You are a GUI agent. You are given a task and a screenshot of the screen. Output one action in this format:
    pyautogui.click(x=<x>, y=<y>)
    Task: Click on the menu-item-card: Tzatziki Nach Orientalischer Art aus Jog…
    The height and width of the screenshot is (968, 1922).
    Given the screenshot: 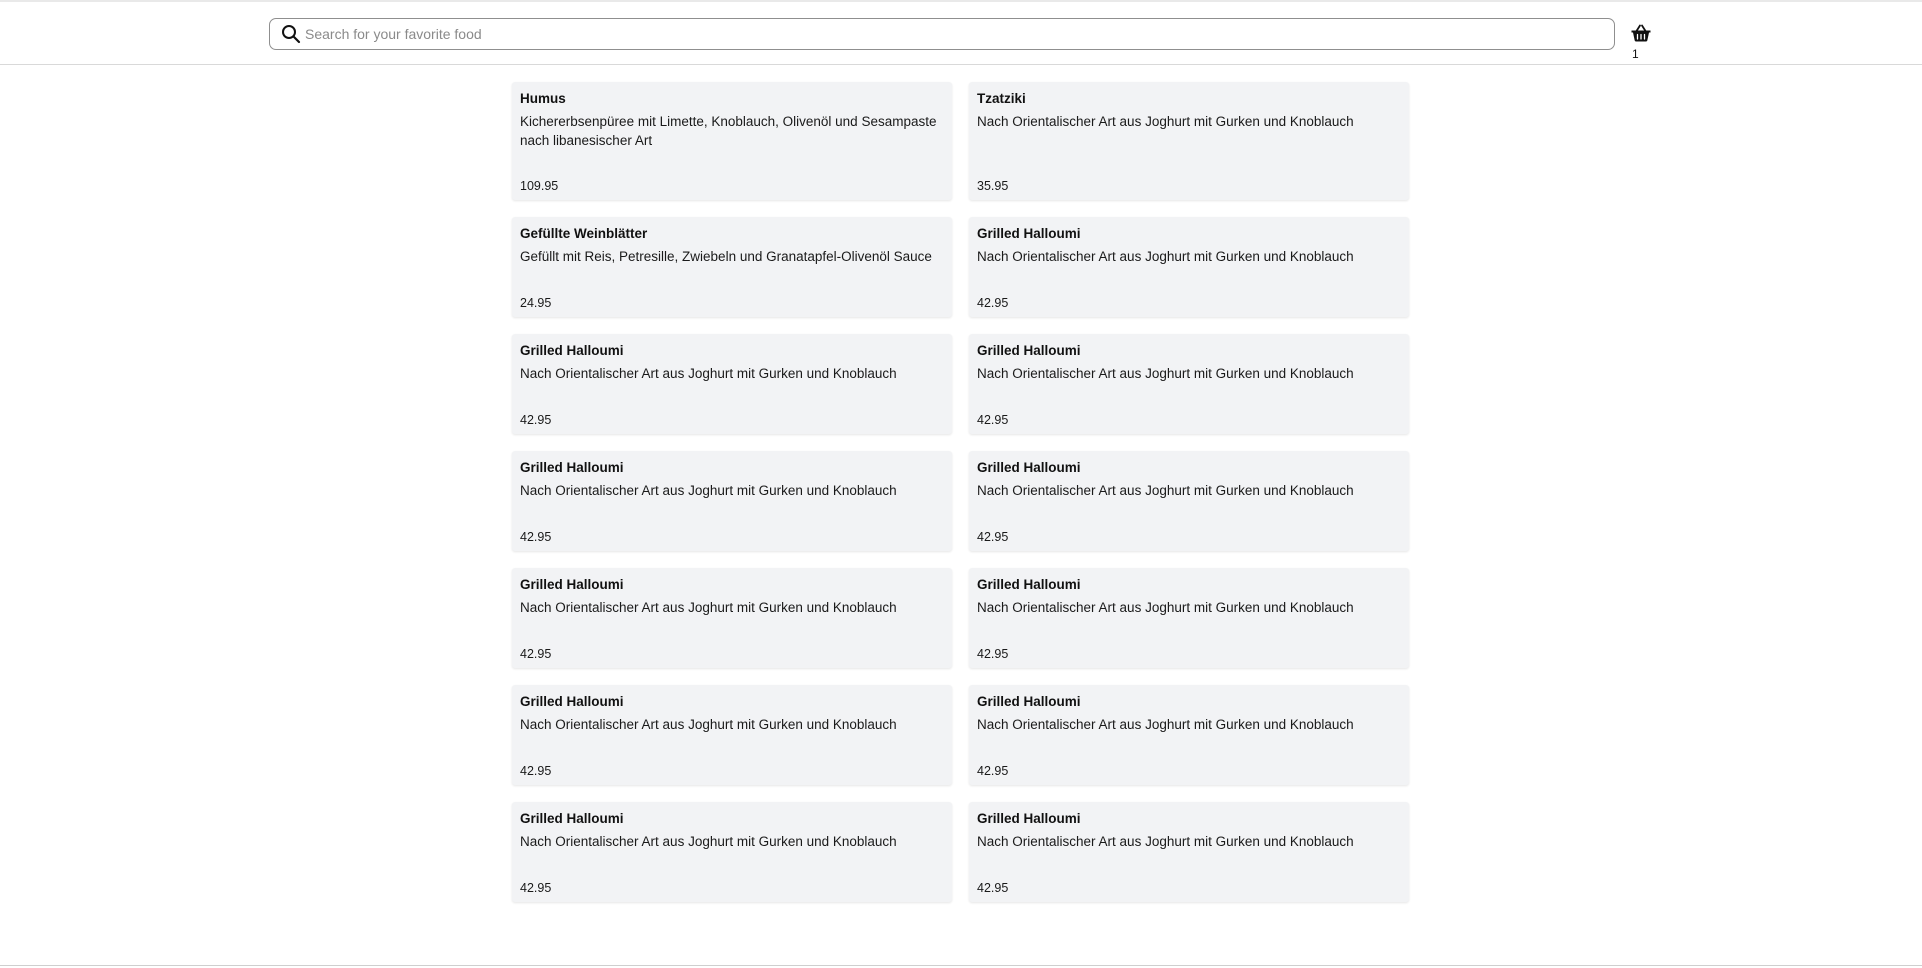 What is the action you would take?
    pyautogui.click(x=1189, y=141)
    